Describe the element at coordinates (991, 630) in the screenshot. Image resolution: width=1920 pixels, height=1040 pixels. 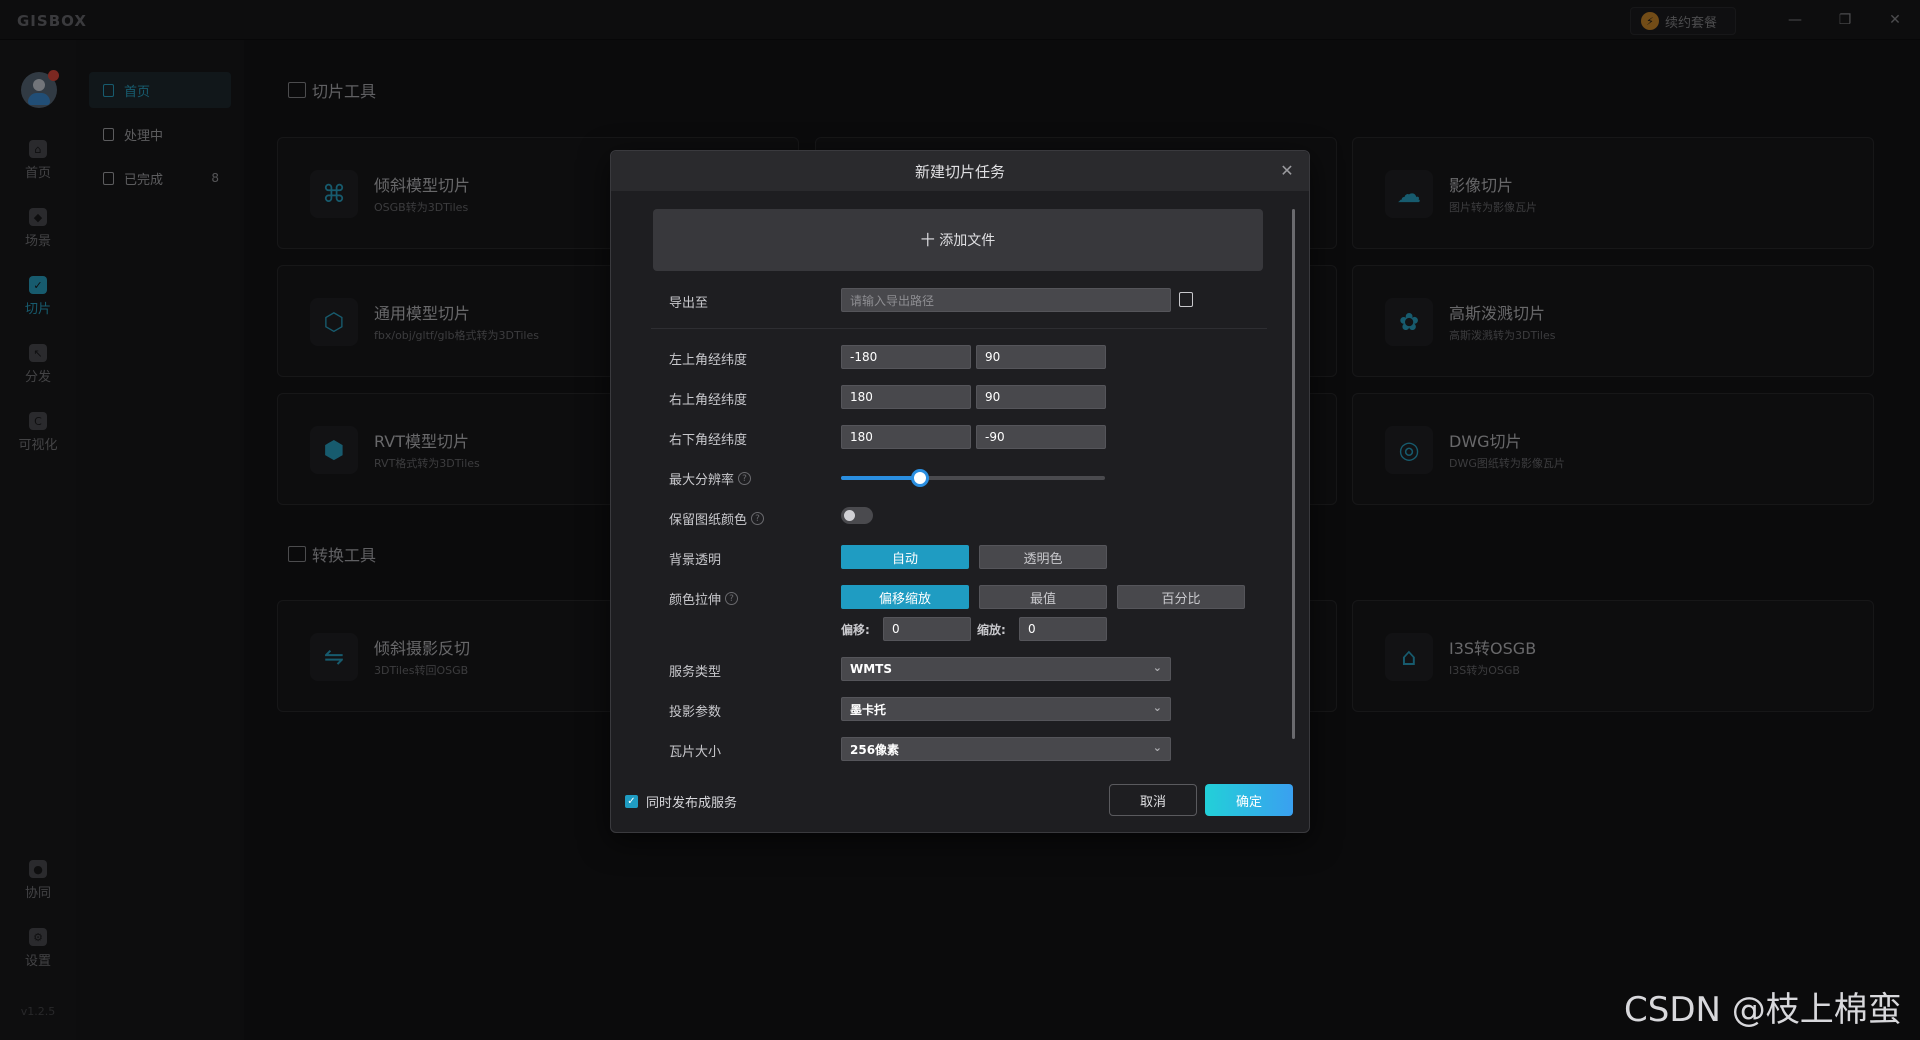
I see `scale-label: 缩放:` at that location.